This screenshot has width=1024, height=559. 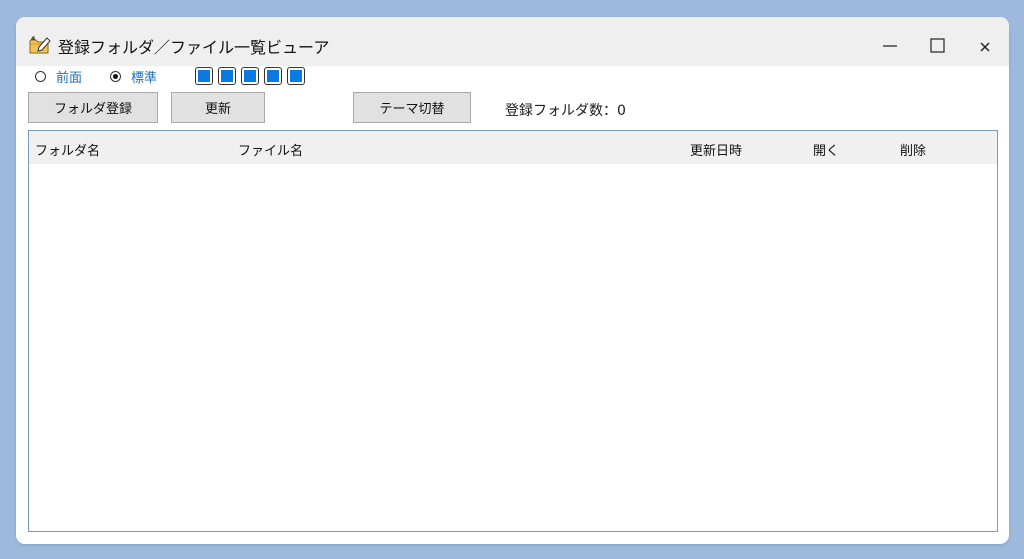 What do you see at coordinates (69, 76) in the screenshot?
I see `radio-front-label: 前面` at bounding box center [69, 76].